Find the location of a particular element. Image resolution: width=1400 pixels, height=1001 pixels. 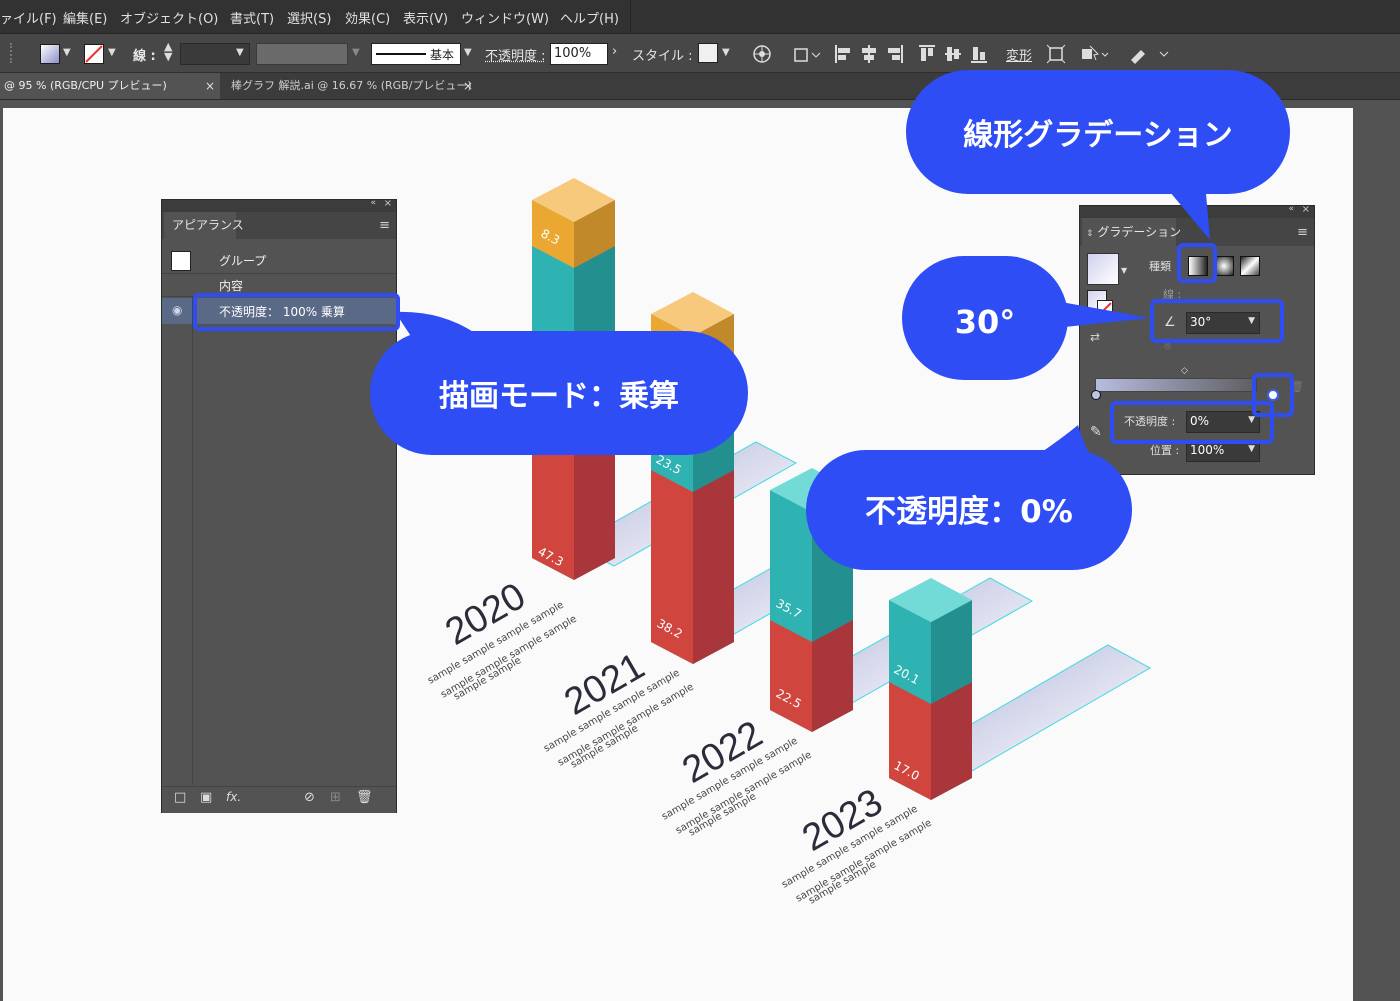

no-stroke-icon is located at coordinates (1105, 309).